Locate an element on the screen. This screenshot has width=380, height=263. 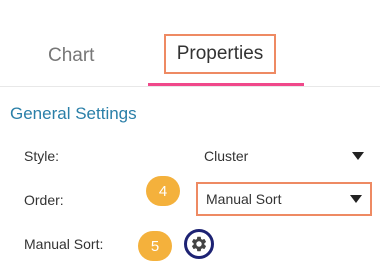
gear-icon is located at coordinates (199, 244).